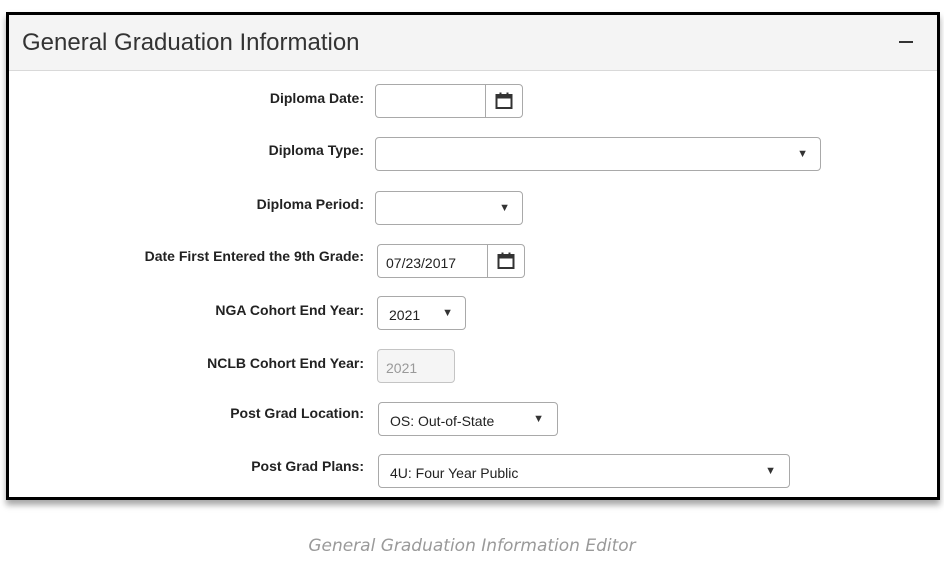 Image resolution: width=944 pixels, height=583 pixels. I want to click on diploma-date-field, so click(449, 101).